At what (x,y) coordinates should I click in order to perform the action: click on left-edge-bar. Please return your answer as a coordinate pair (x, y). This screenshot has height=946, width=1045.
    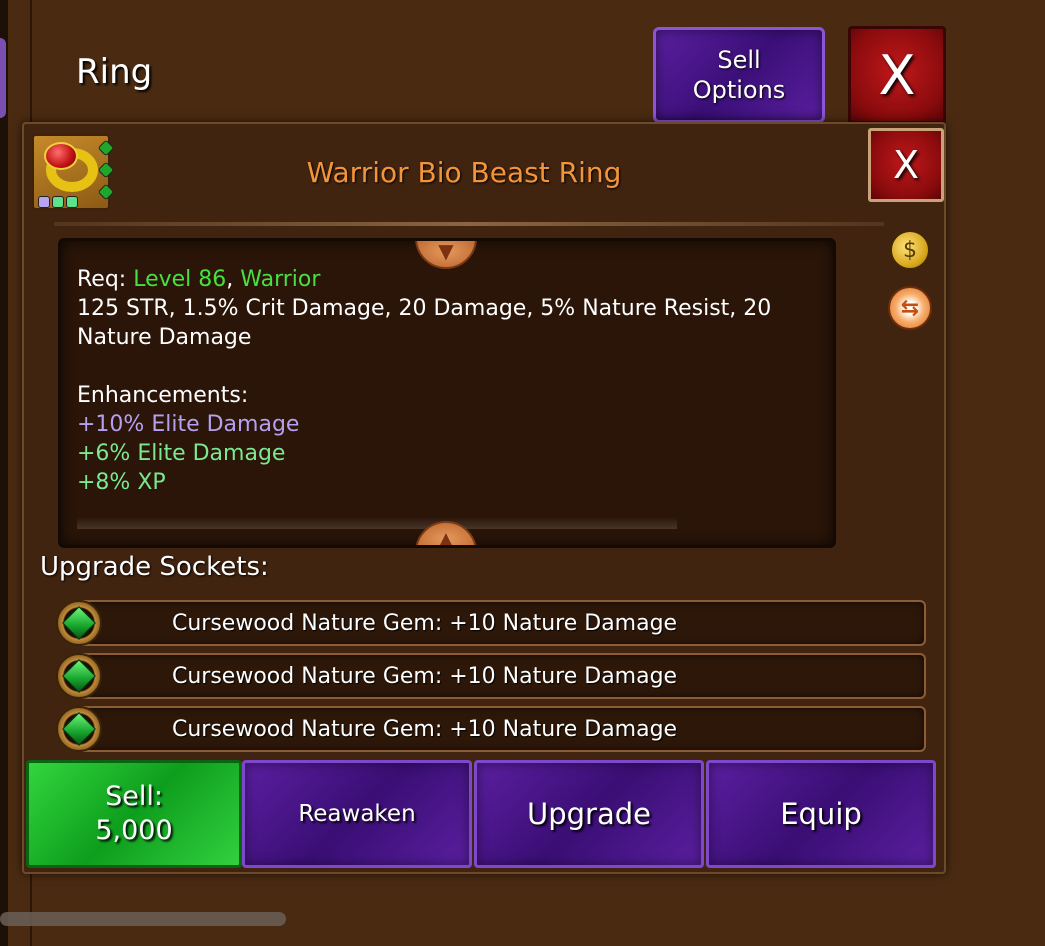
    Looking at the image, I should click on (4, 473).